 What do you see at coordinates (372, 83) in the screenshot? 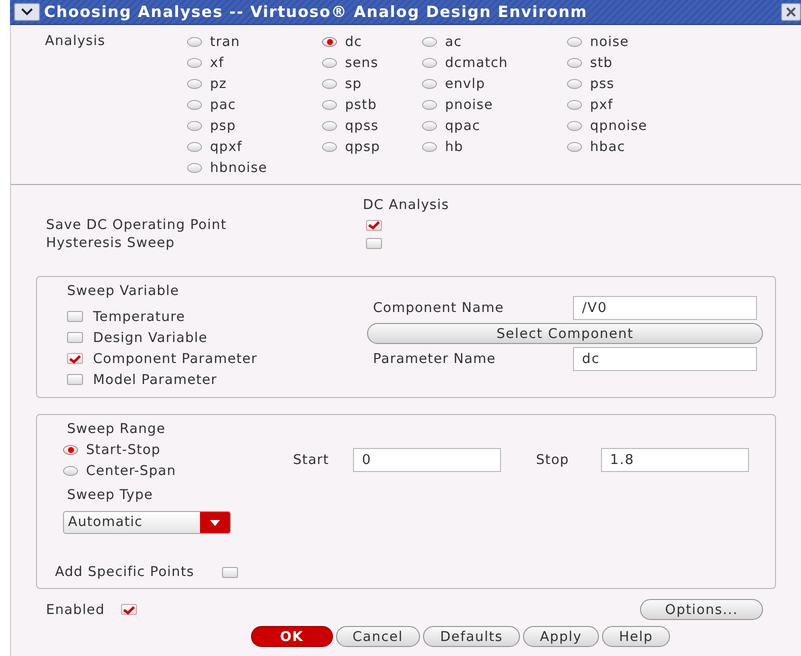
I see `analysis-radio: sp` at bounding box center [372, 83].